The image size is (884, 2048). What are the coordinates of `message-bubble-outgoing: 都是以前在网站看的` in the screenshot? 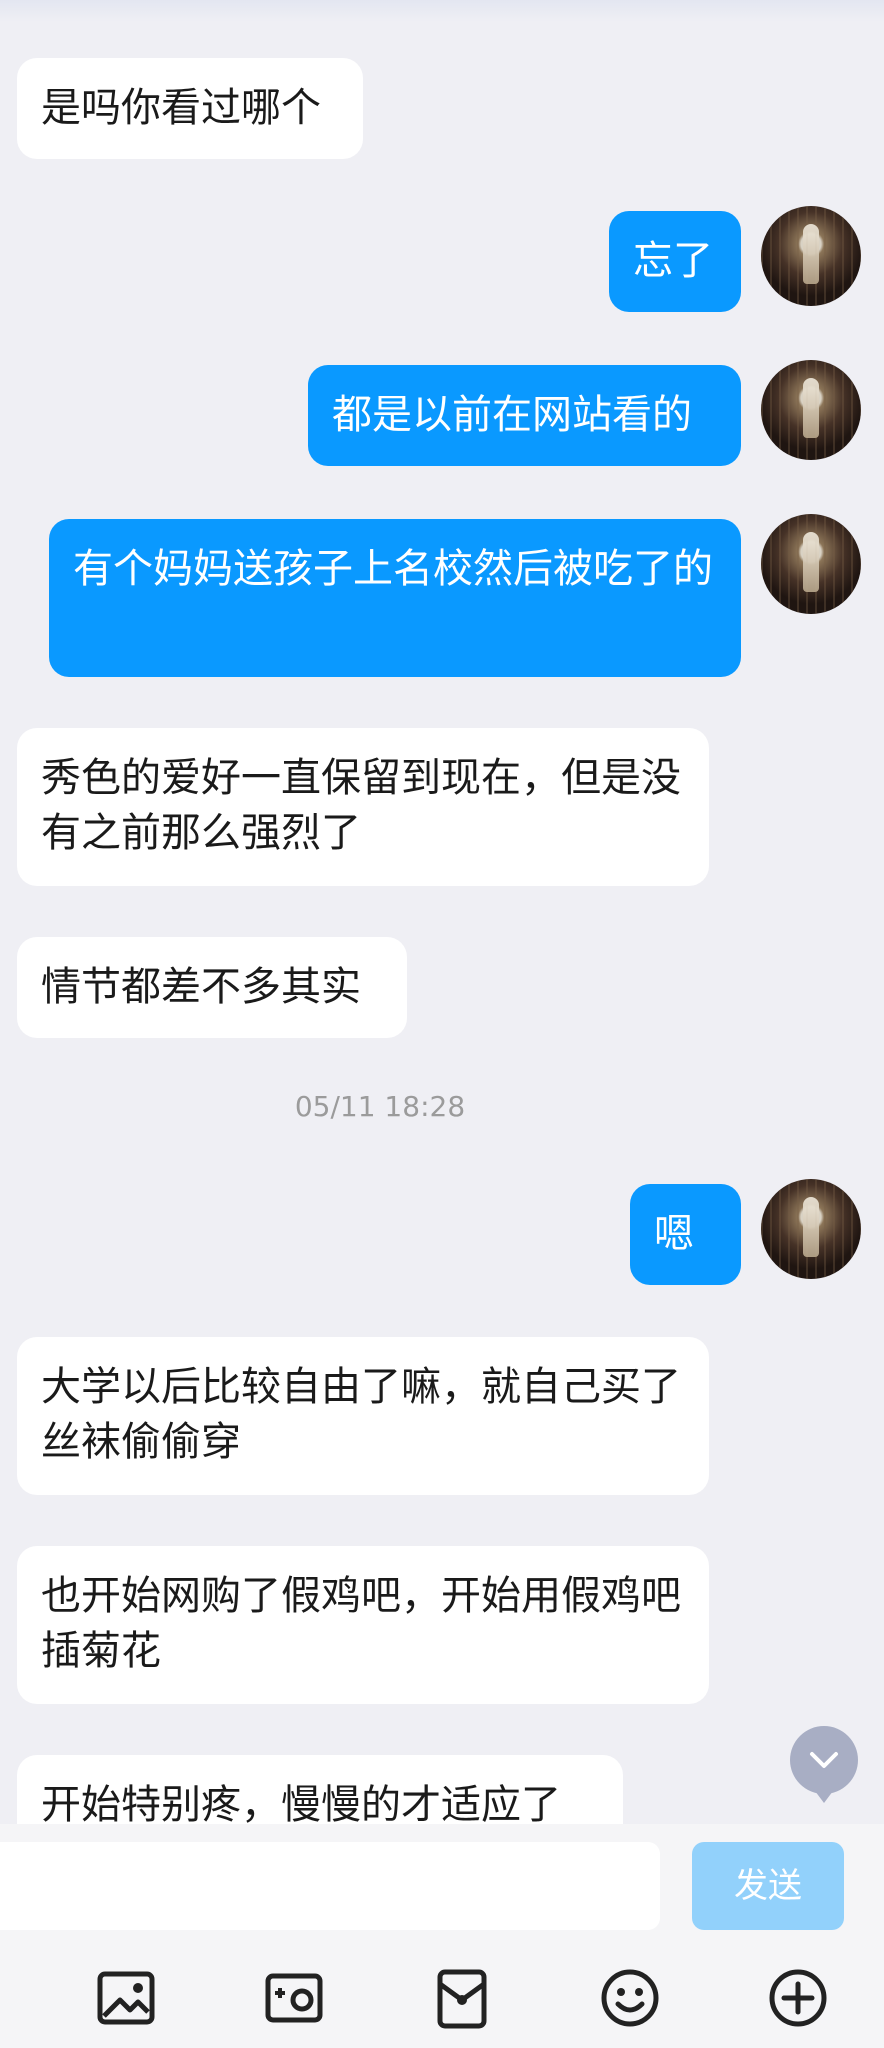 It's located at (524, 415).